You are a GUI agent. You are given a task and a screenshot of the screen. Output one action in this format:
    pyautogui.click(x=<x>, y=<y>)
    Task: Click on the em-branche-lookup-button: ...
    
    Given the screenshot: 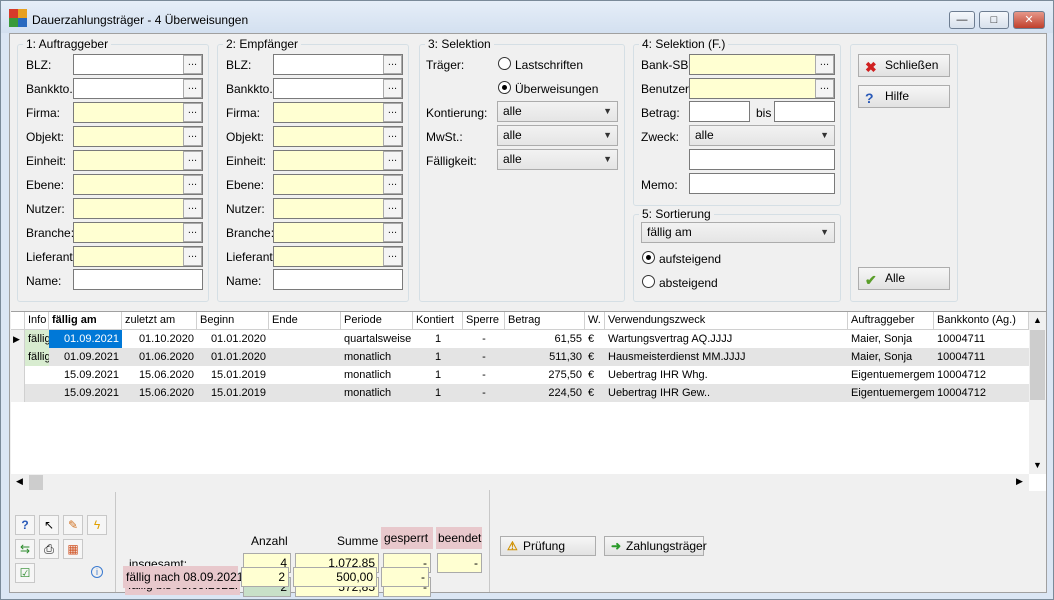 What is the action you would take?
    pyautogui.click(x=392, y=232)
    